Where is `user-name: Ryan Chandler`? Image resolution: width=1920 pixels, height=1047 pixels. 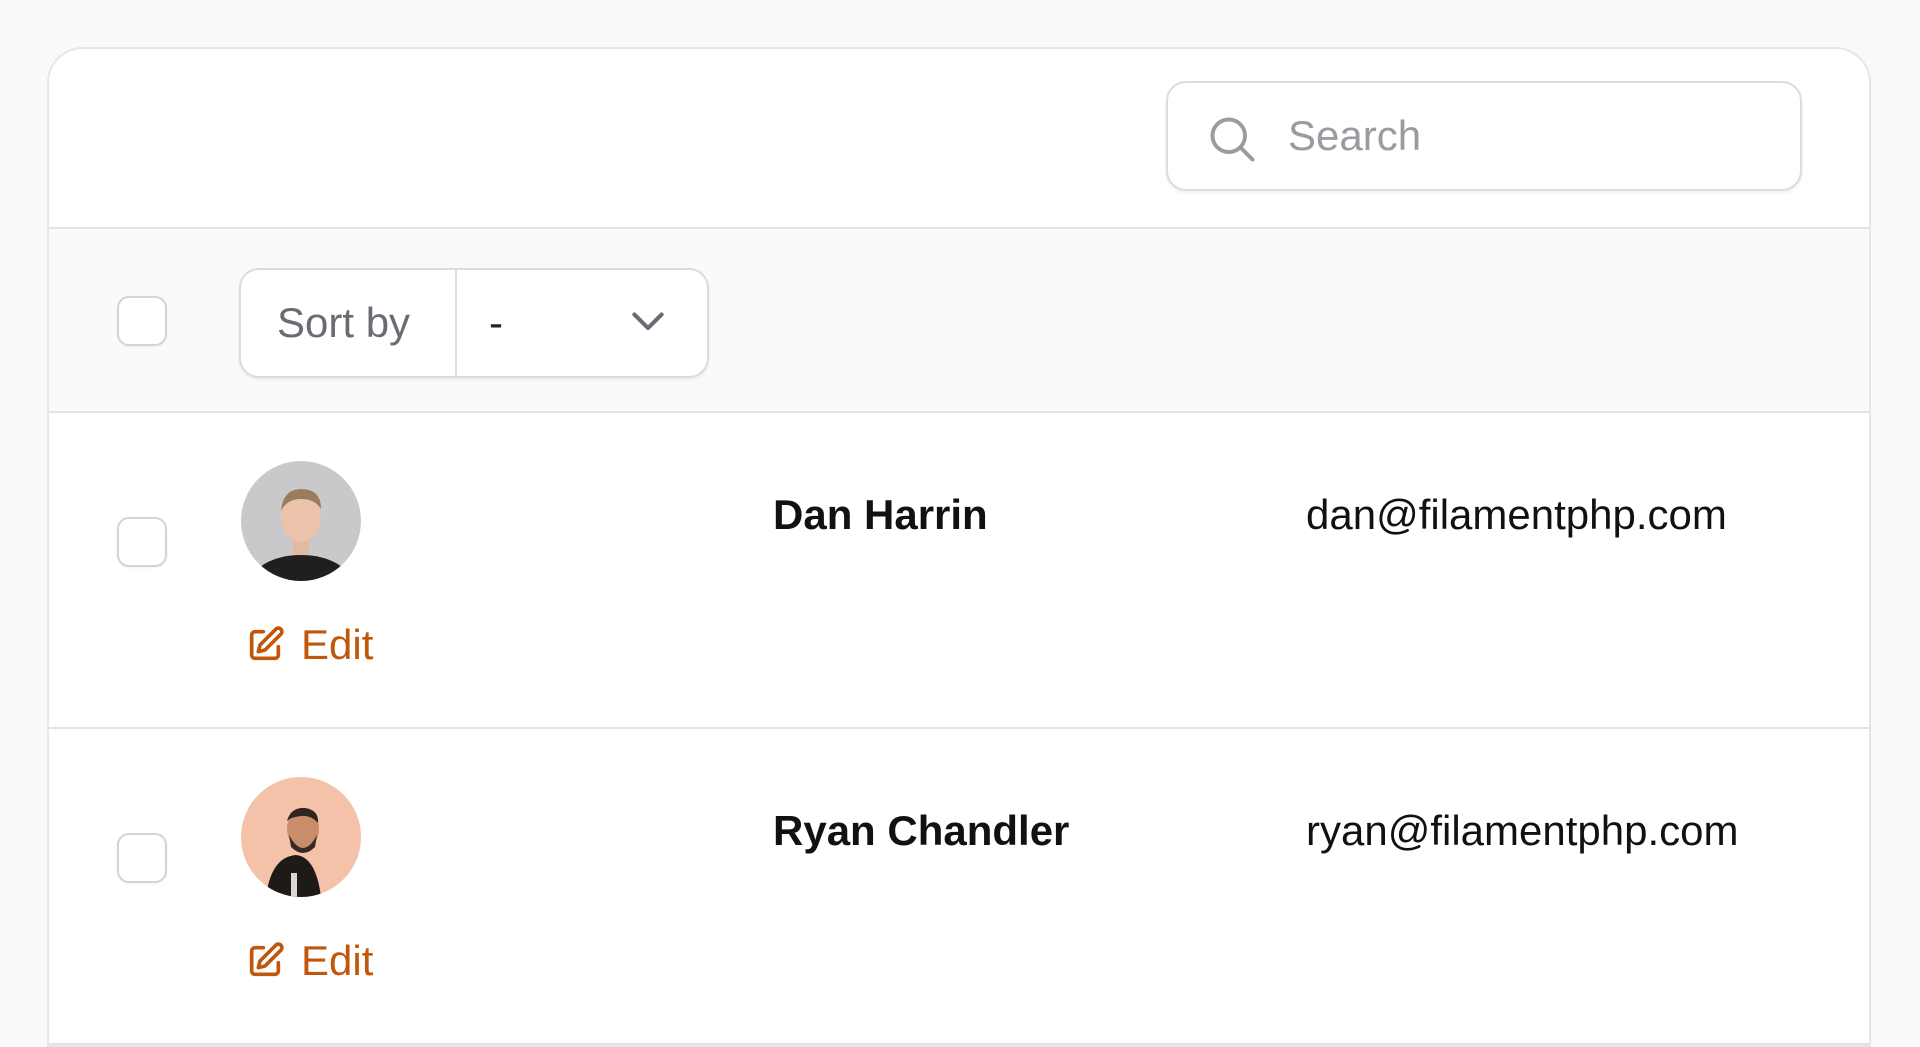
user-name: Ryan Chandler is located at coordinates (921, 830).